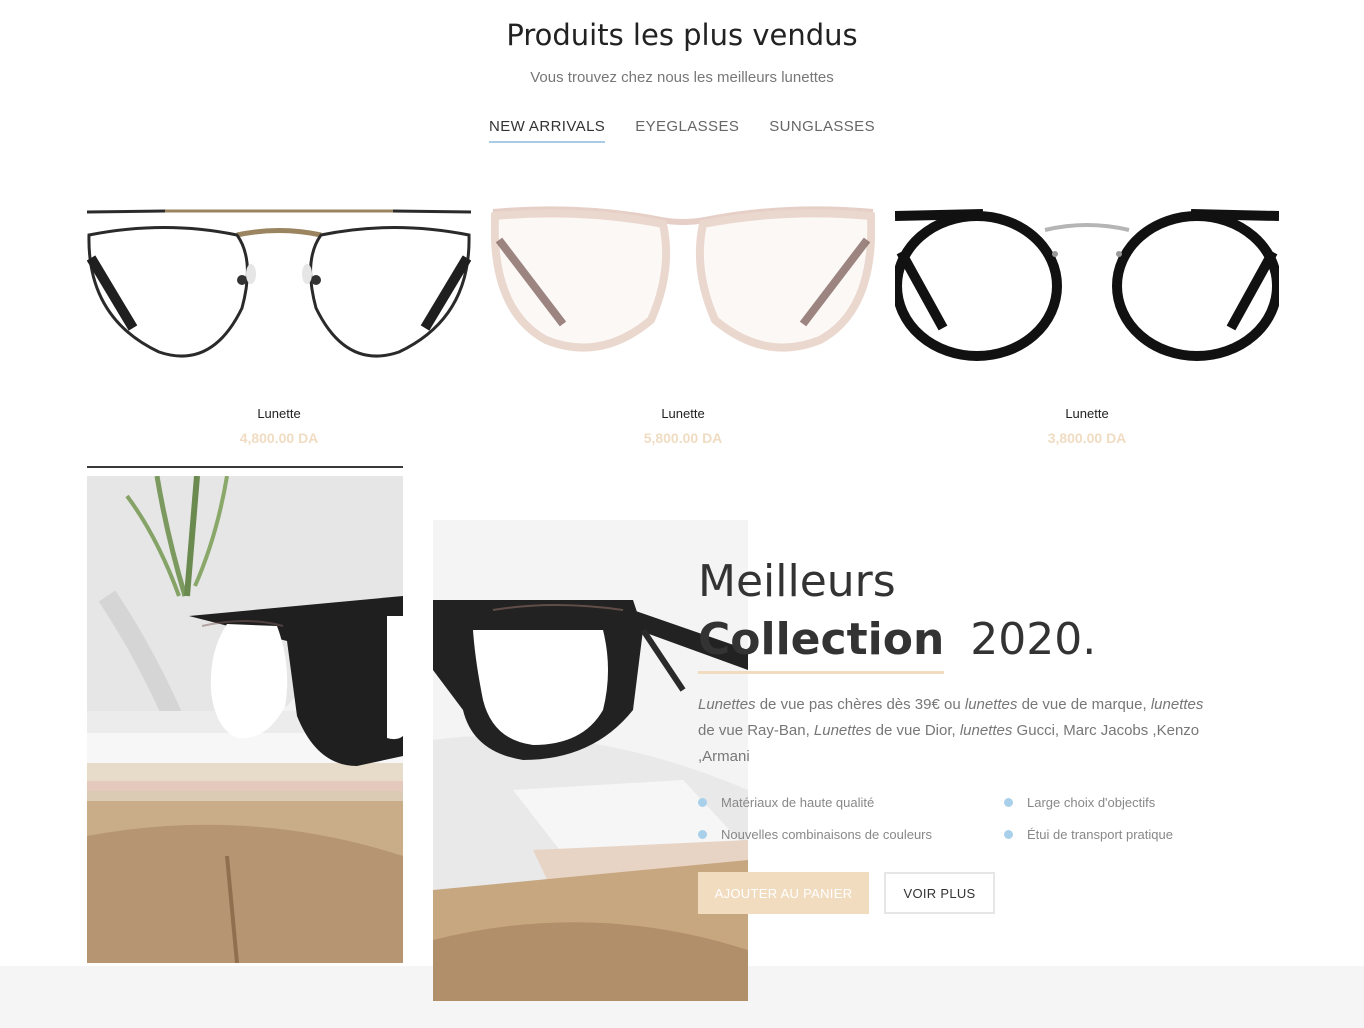 The width and height of the screenshot is (1364, 1028). What do you see at coordinates (827, 834) in the screenshot?
I see `feature-label: Nouvelles combinaisons de couleurs` at bounding box center [827, 834].